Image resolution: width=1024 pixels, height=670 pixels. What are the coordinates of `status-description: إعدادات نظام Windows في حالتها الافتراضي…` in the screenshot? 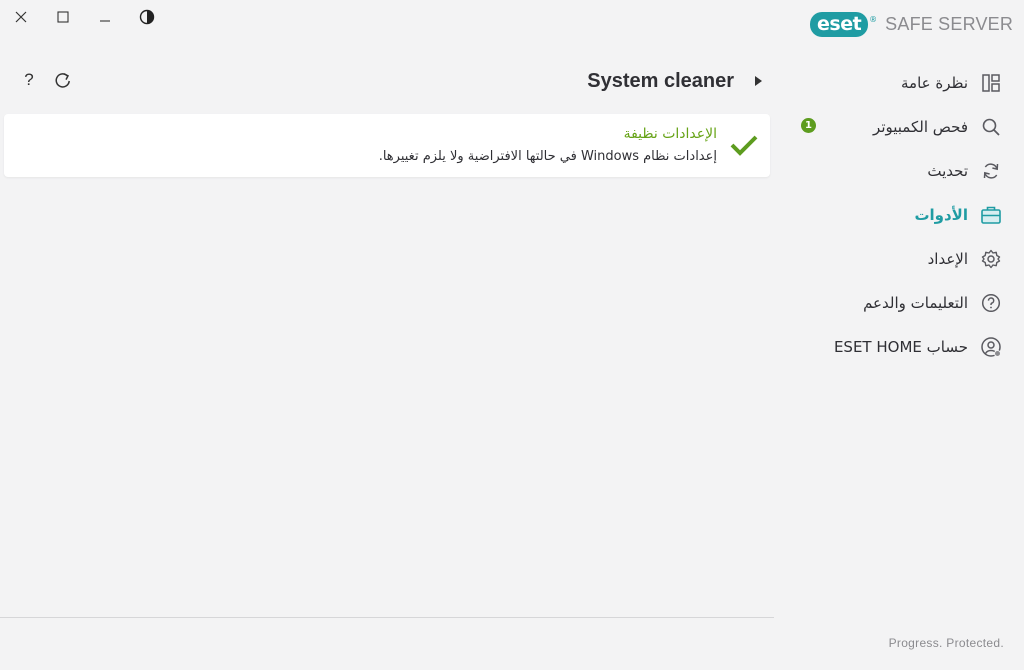 It's located at (547, 156).